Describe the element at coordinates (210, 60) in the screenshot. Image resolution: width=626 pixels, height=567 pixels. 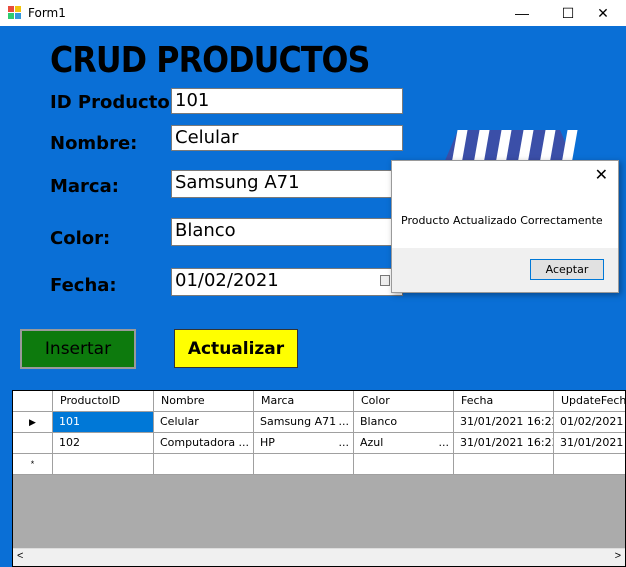
I see `page-title: CRUD PRODUCTOS` at that location.